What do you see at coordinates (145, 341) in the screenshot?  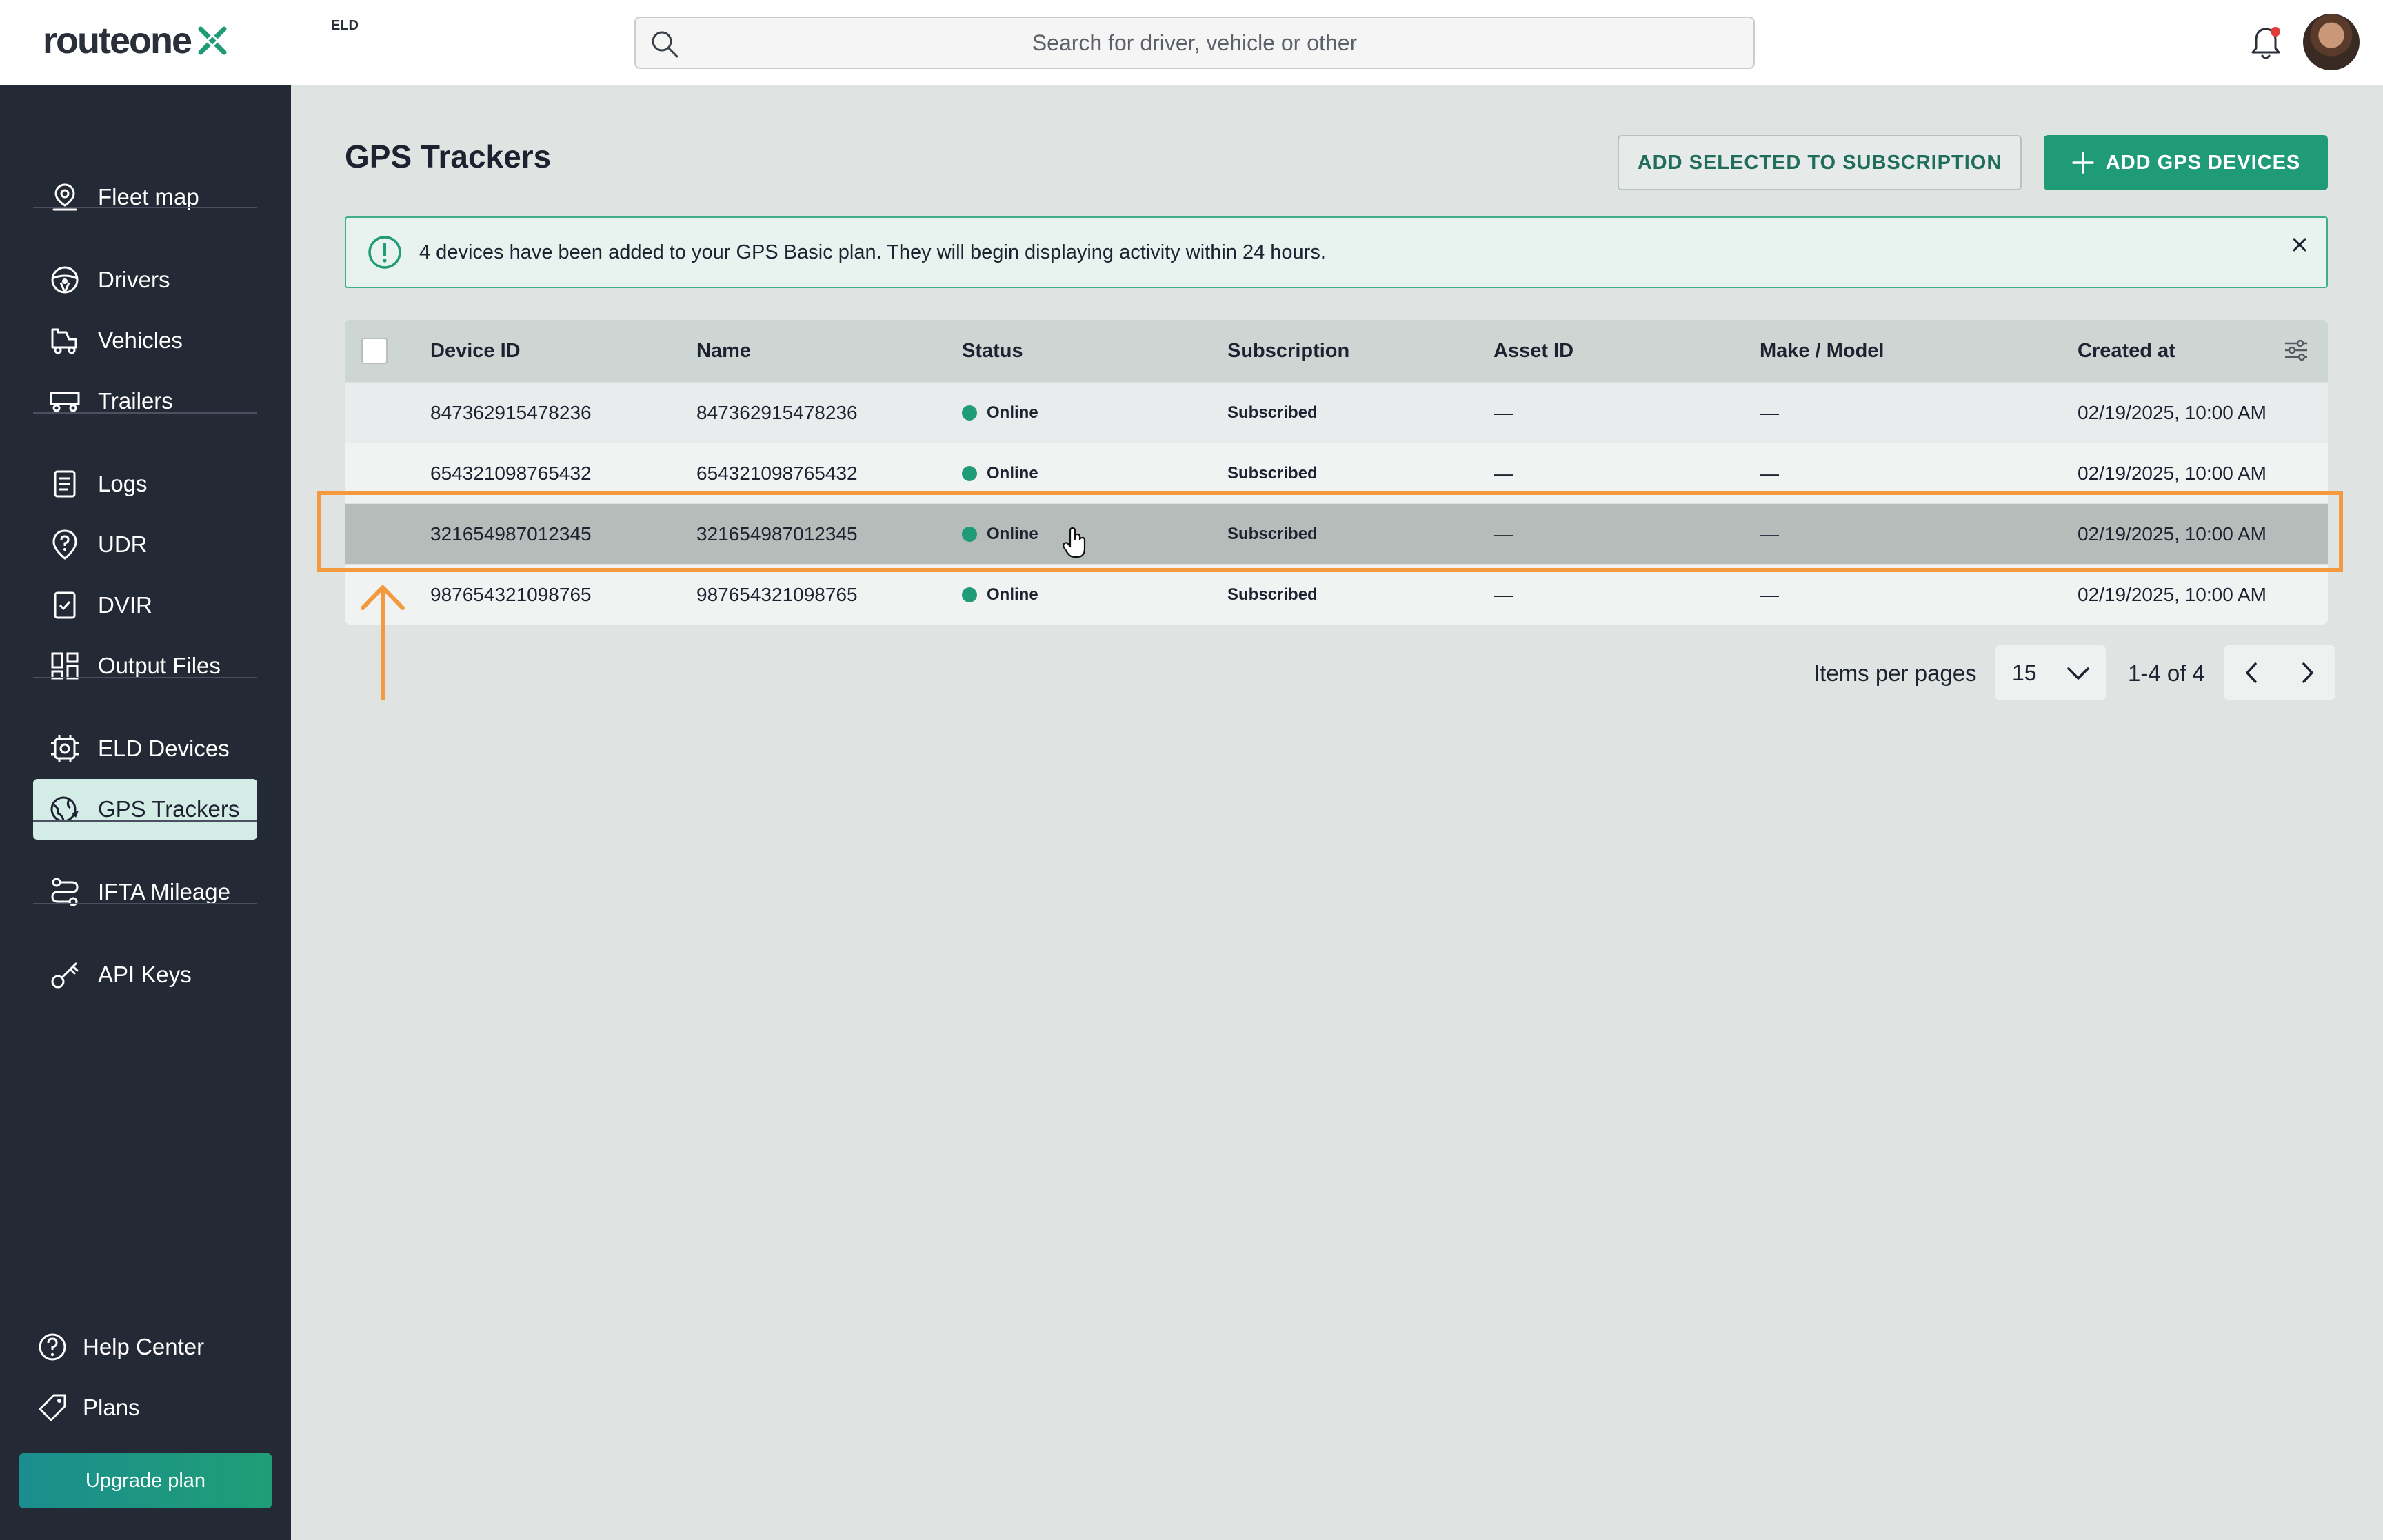 I see `sidebar-item-vehicles: Vehicles` at bounding box center [145, 341].